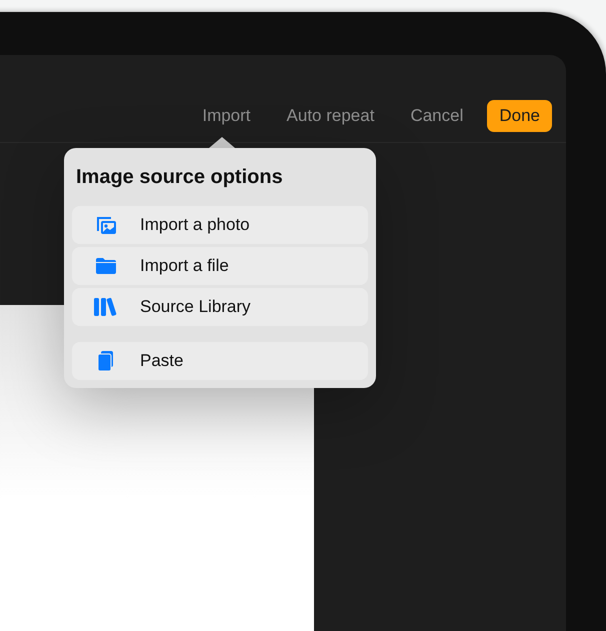  Describe the element at coordinates (220, 307) in the screenshot. I see `menu-item: Source Library` at that location.